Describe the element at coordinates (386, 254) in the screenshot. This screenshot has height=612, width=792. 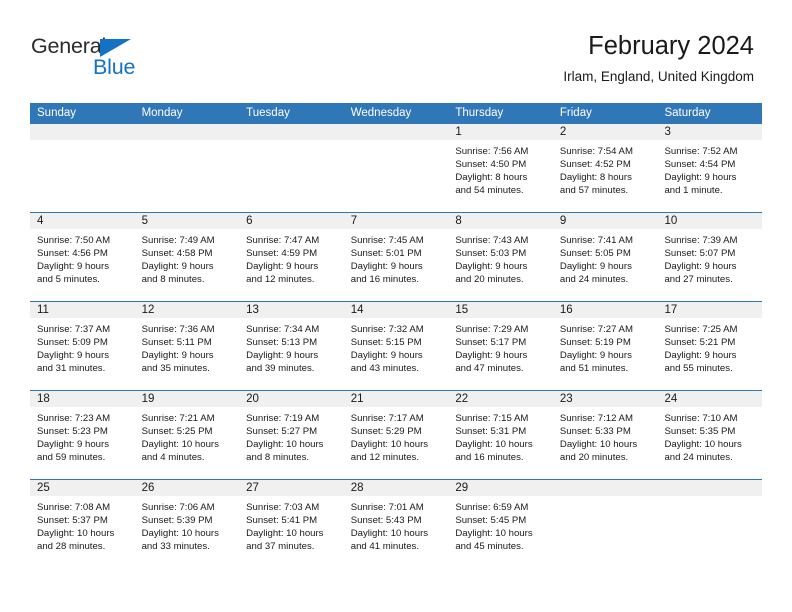
I see `day-detail-line: Sunset: 5:01 PM` at that location.